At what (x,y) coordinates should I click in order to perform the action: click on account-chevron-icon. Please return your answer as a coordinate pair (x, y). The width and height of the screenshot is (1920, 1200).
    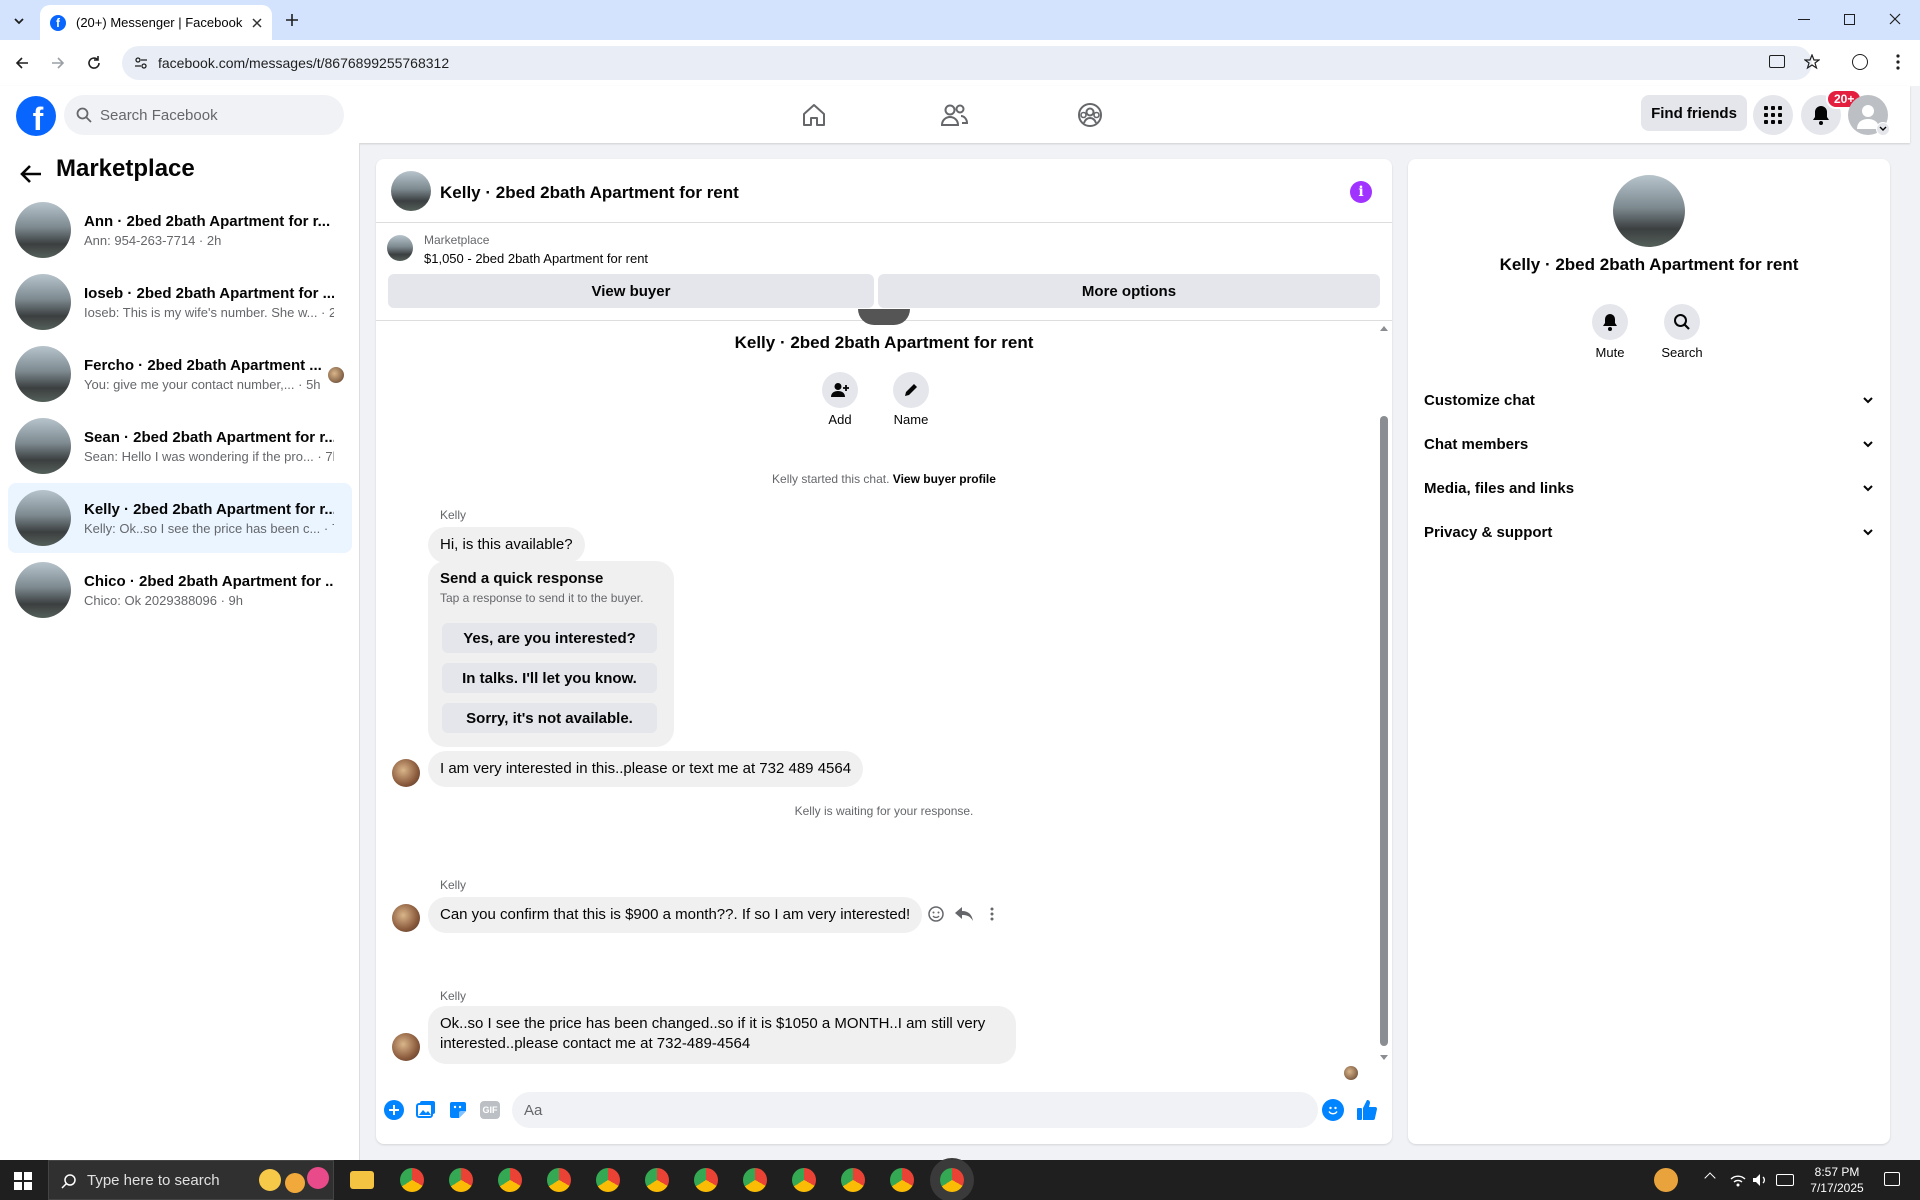
    Looking at the image, I should click on (1883, 129).